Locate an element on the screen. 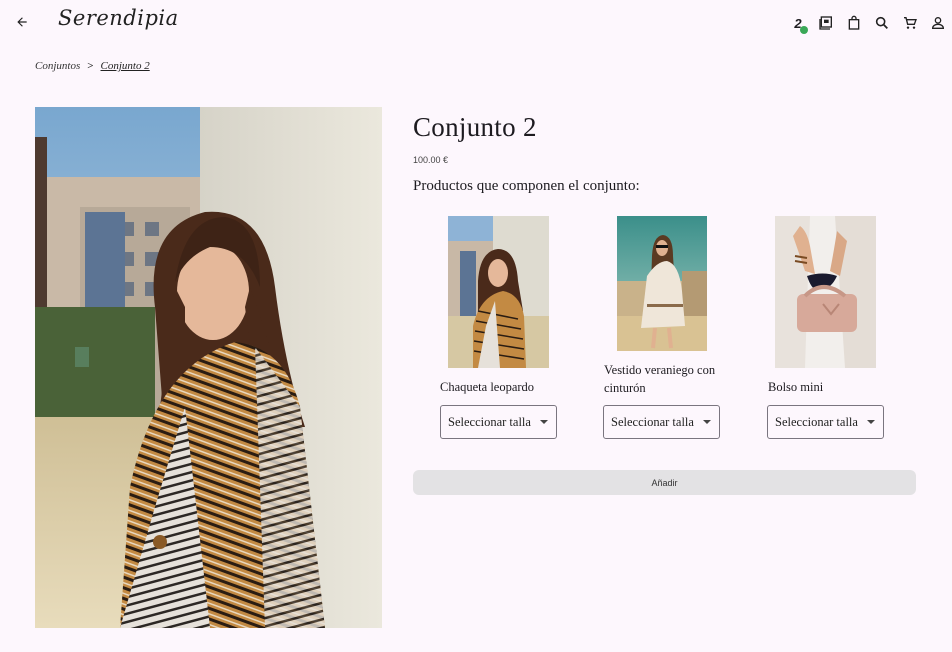  product-name: Bolso mini is located at coordinates (795, 387).